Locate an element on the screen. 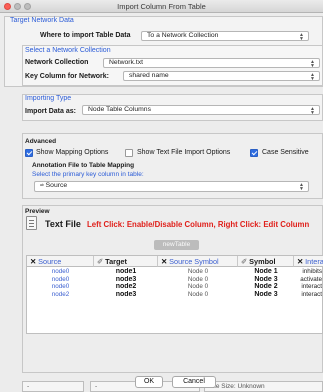  table-cell: Node 2 is located at coordinates (266, 286).